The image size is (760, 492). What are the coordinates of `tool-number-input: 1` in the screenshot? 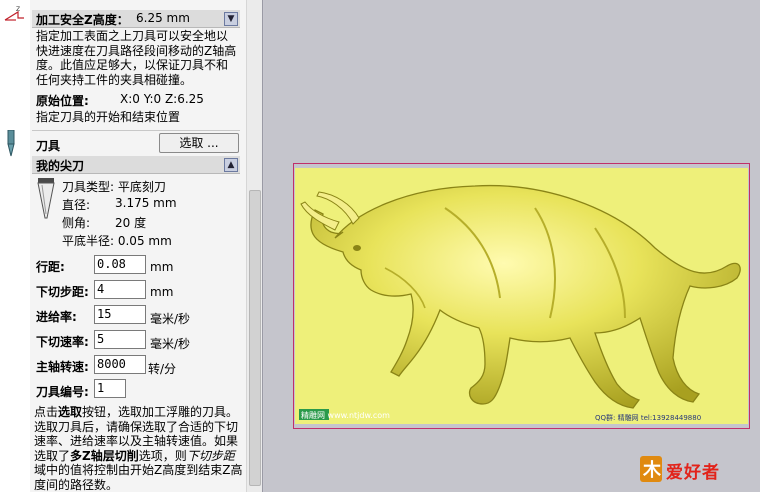 It's located at (110, 388).